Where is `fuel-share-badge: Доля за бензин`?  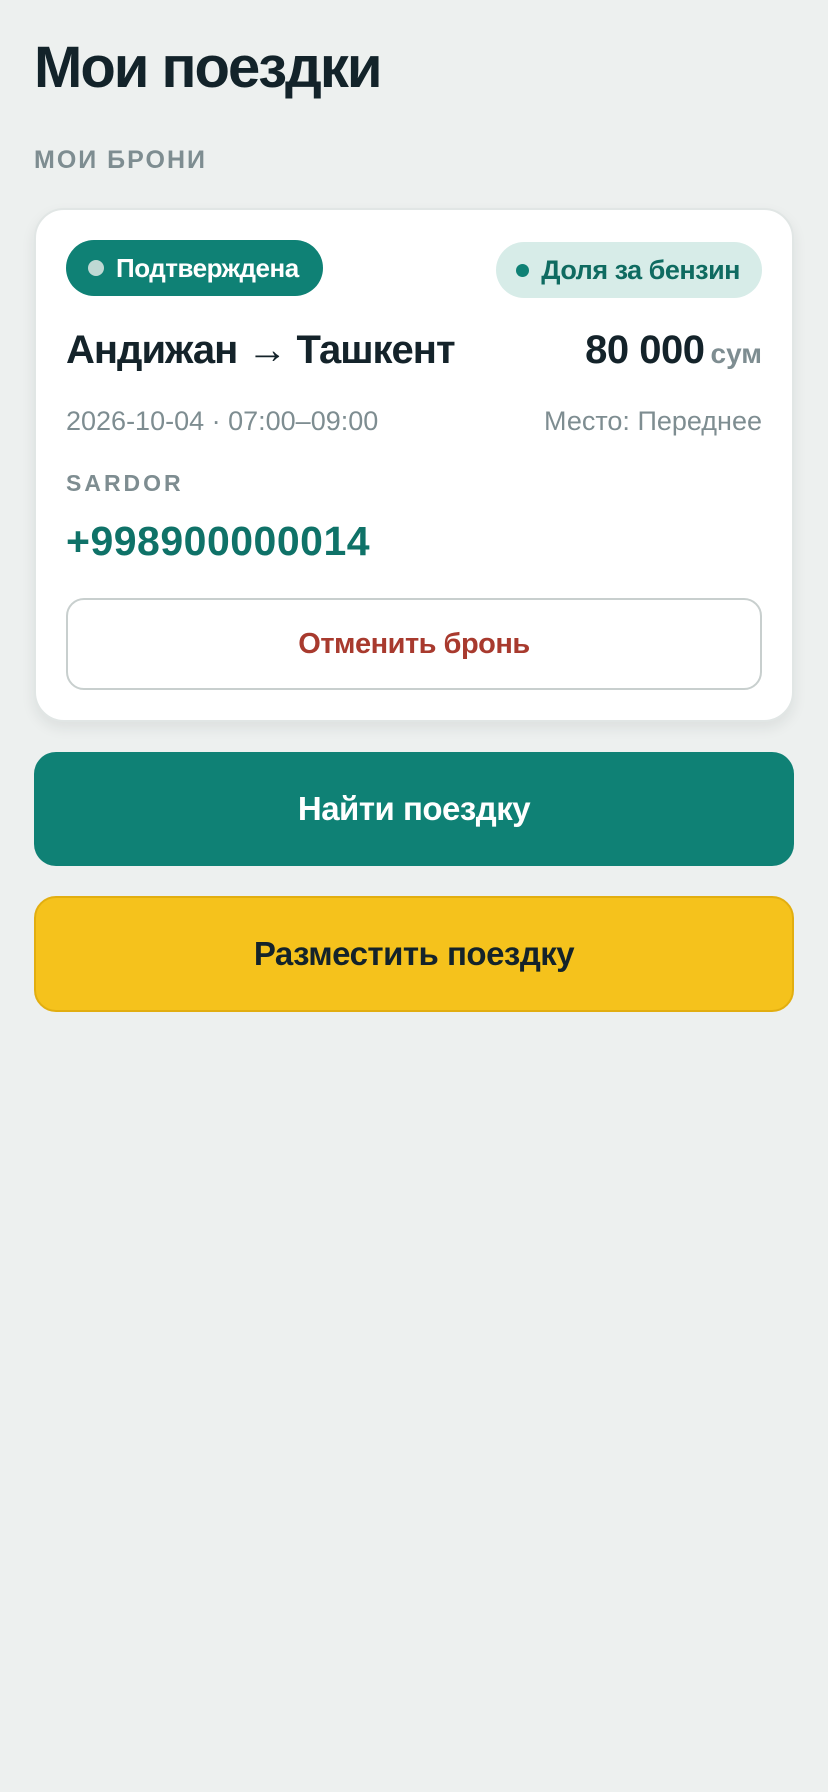
fuel-share-badge: Доля за бензин is located at coordinates (629, 270).